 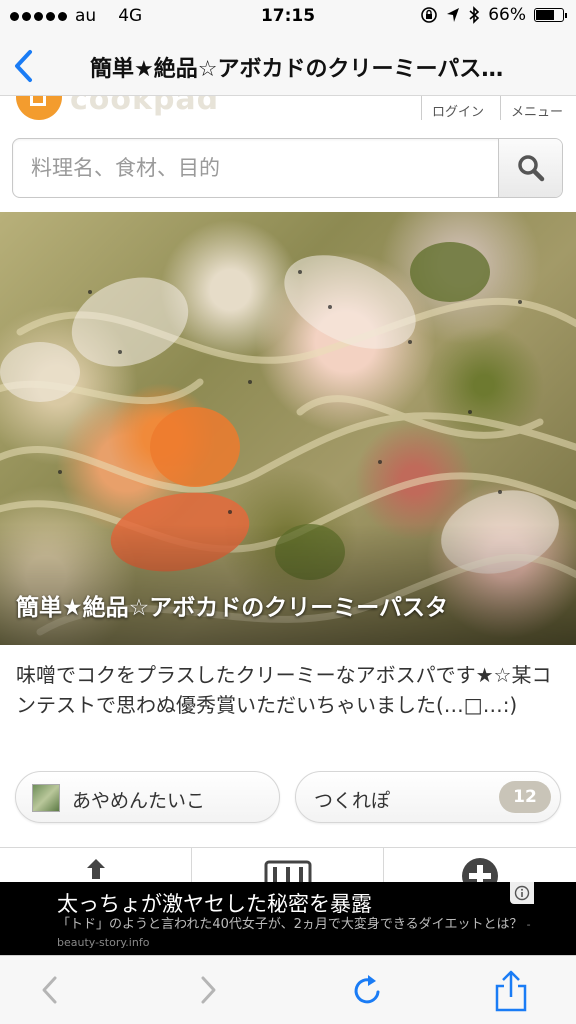 I want to click on author-button: あやめんたいこ, so click(x=147, y=797).